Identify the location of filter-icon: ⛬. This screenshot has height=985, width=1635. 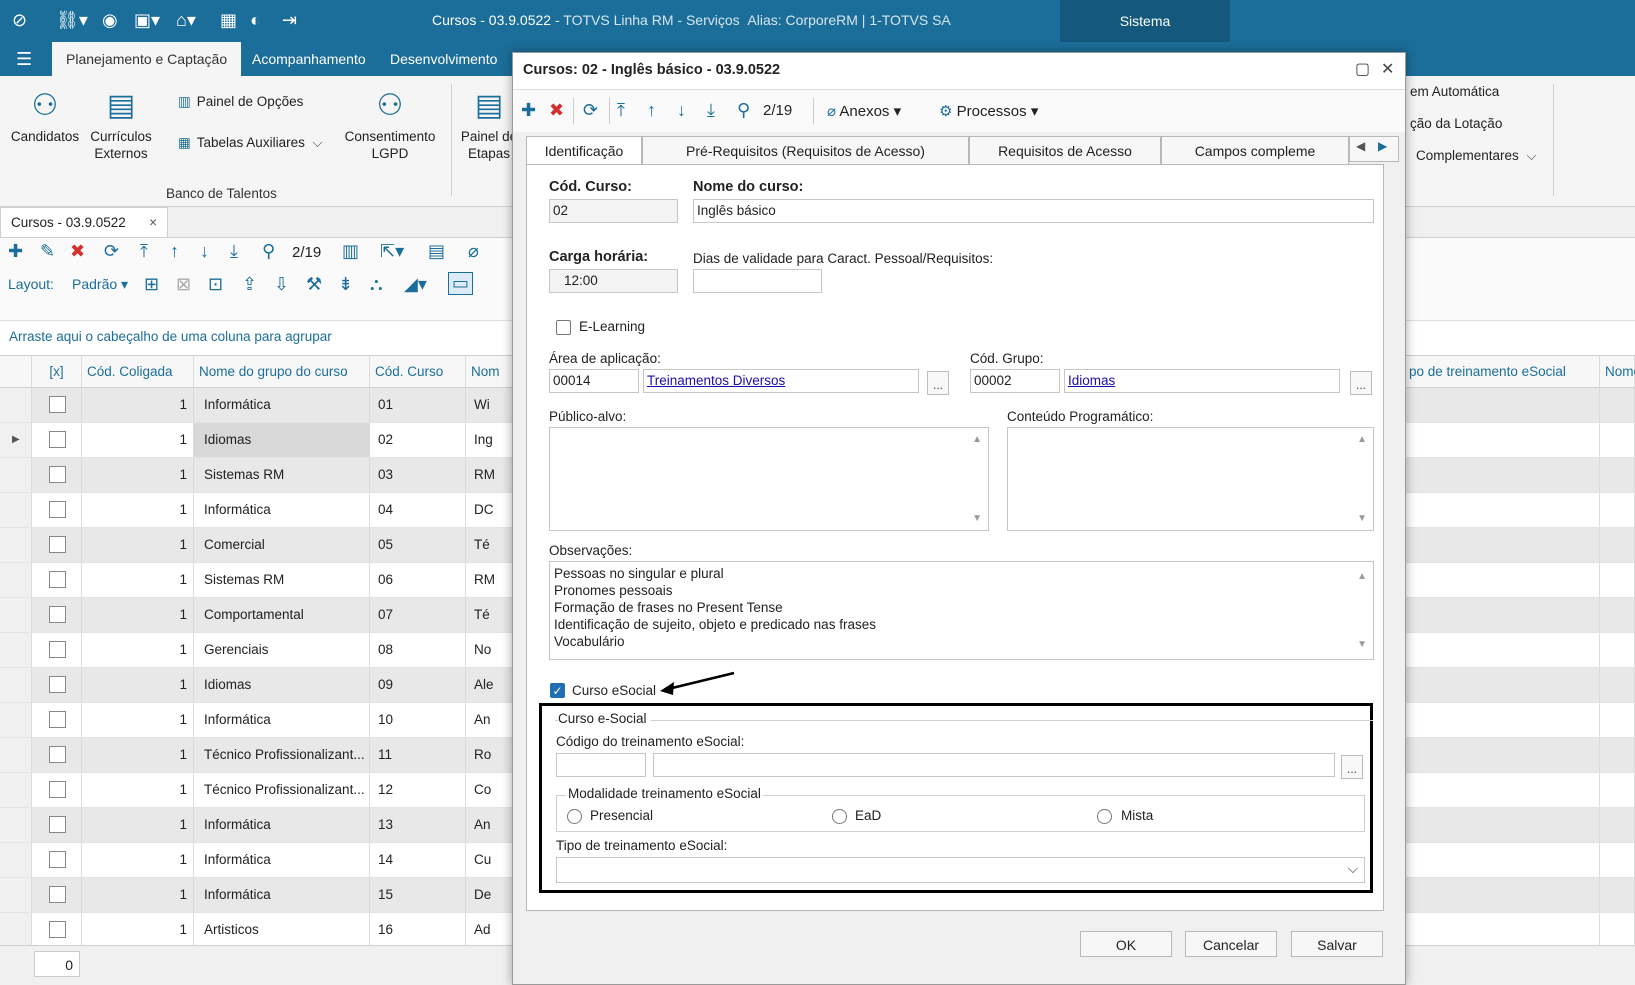
(376, 284).